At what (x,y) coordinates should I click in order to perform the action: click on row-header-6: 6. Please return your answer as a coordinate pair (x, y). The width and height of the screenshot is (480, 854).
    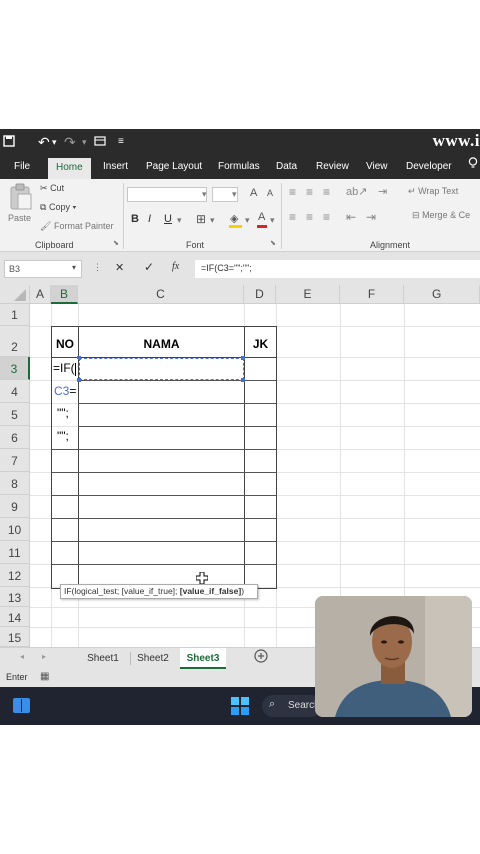
    Looking at the image, I should click on (15, 437).